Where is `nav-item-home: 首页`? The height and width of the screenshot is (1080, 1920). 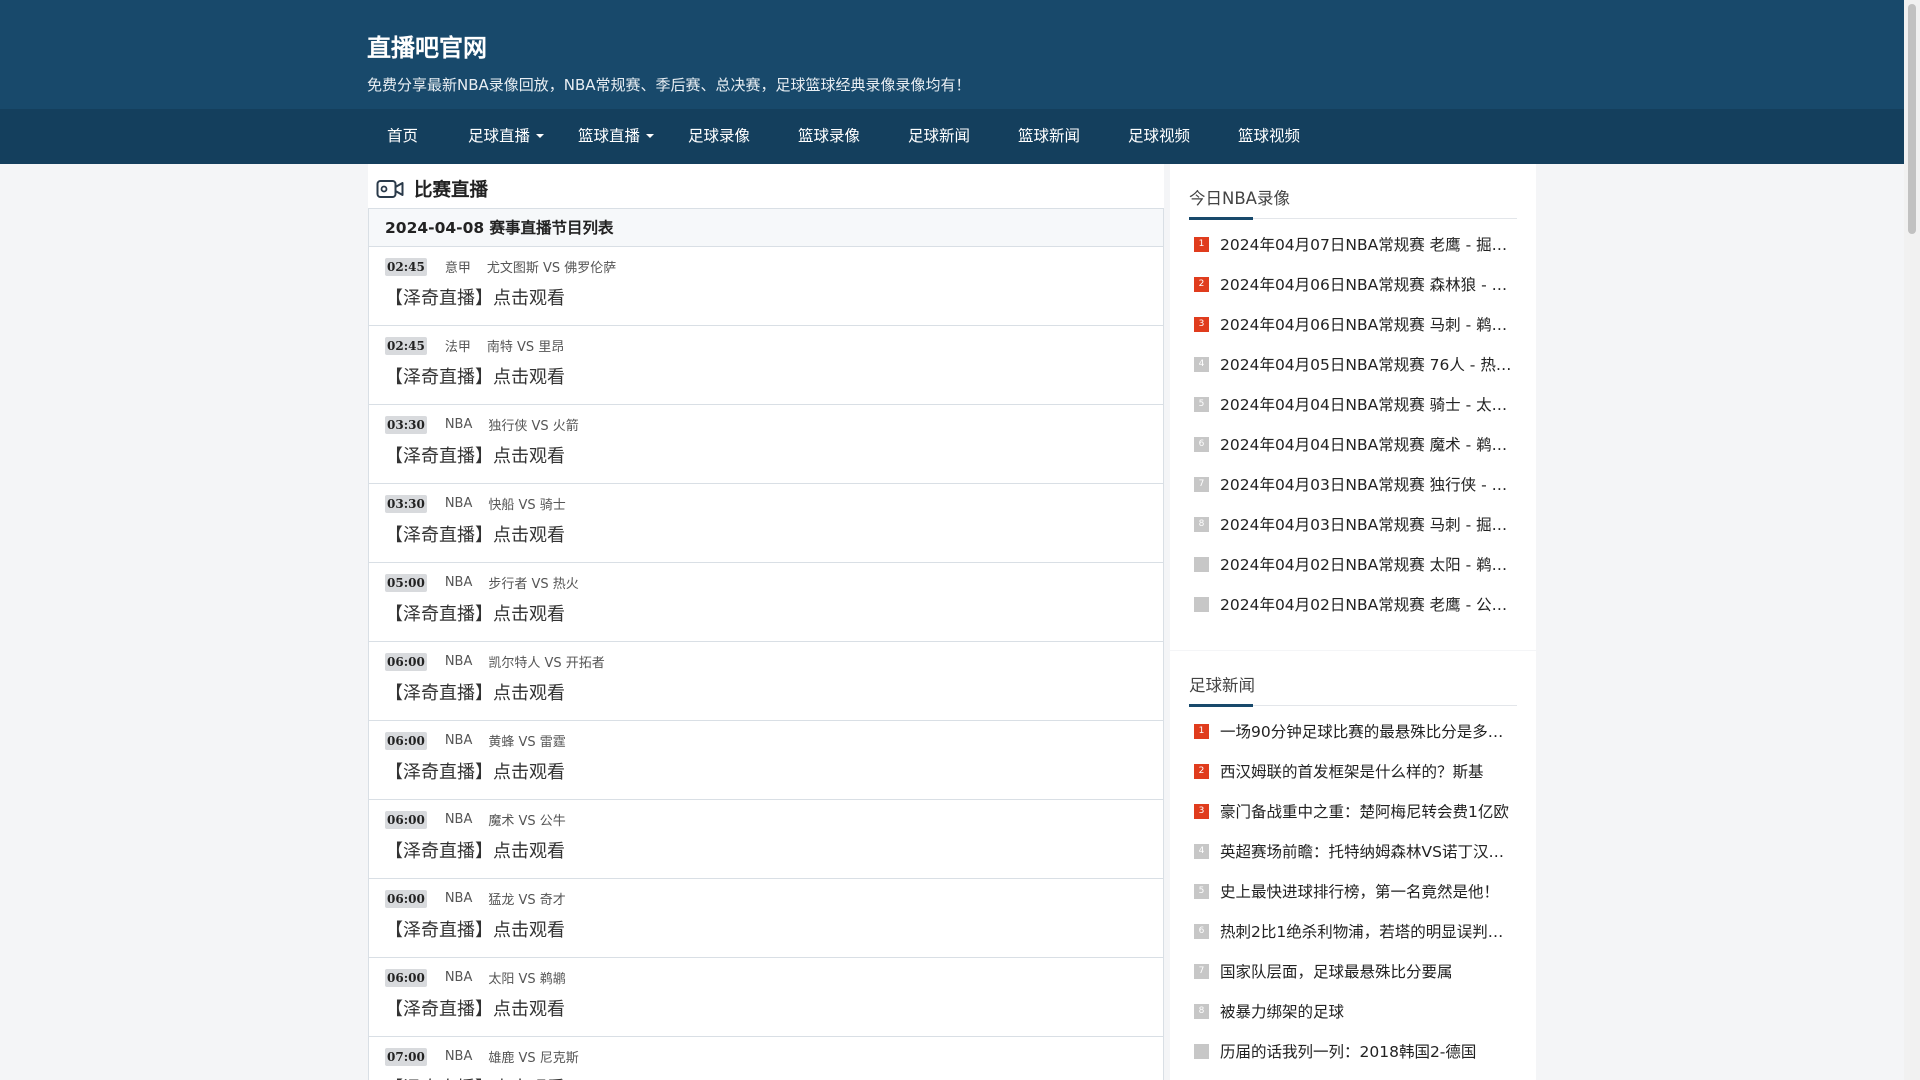
nav-item-home: 首页 is located at coordinates (402, 136).